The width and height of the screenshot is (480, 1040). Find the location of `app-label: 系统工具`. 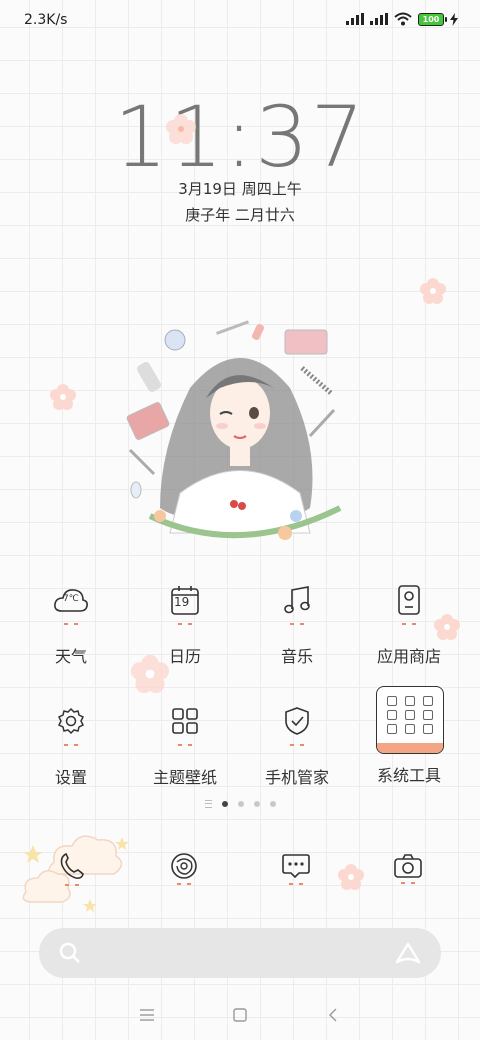

app-label: 系统工具 is located at coordinates (408, 775).